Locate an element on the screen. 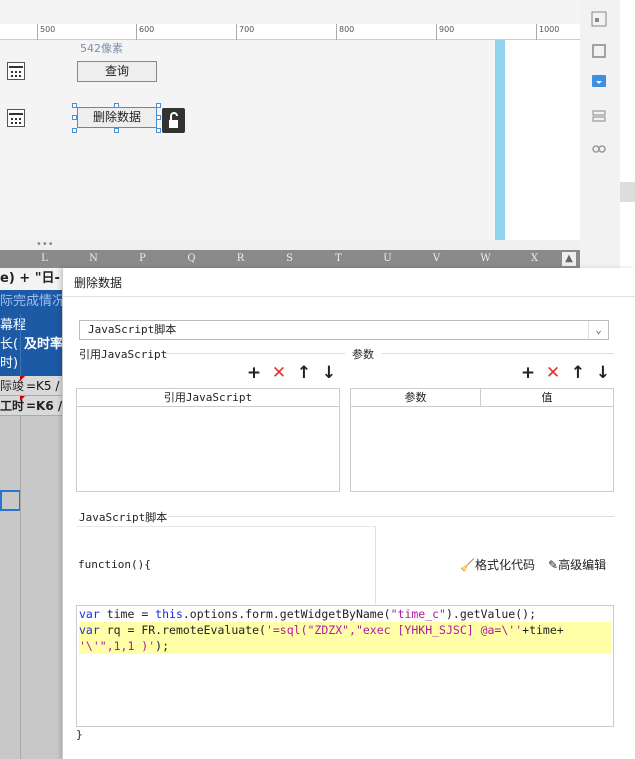  chevron-down-icon: ⌄ is located at coordinates (598, 330).